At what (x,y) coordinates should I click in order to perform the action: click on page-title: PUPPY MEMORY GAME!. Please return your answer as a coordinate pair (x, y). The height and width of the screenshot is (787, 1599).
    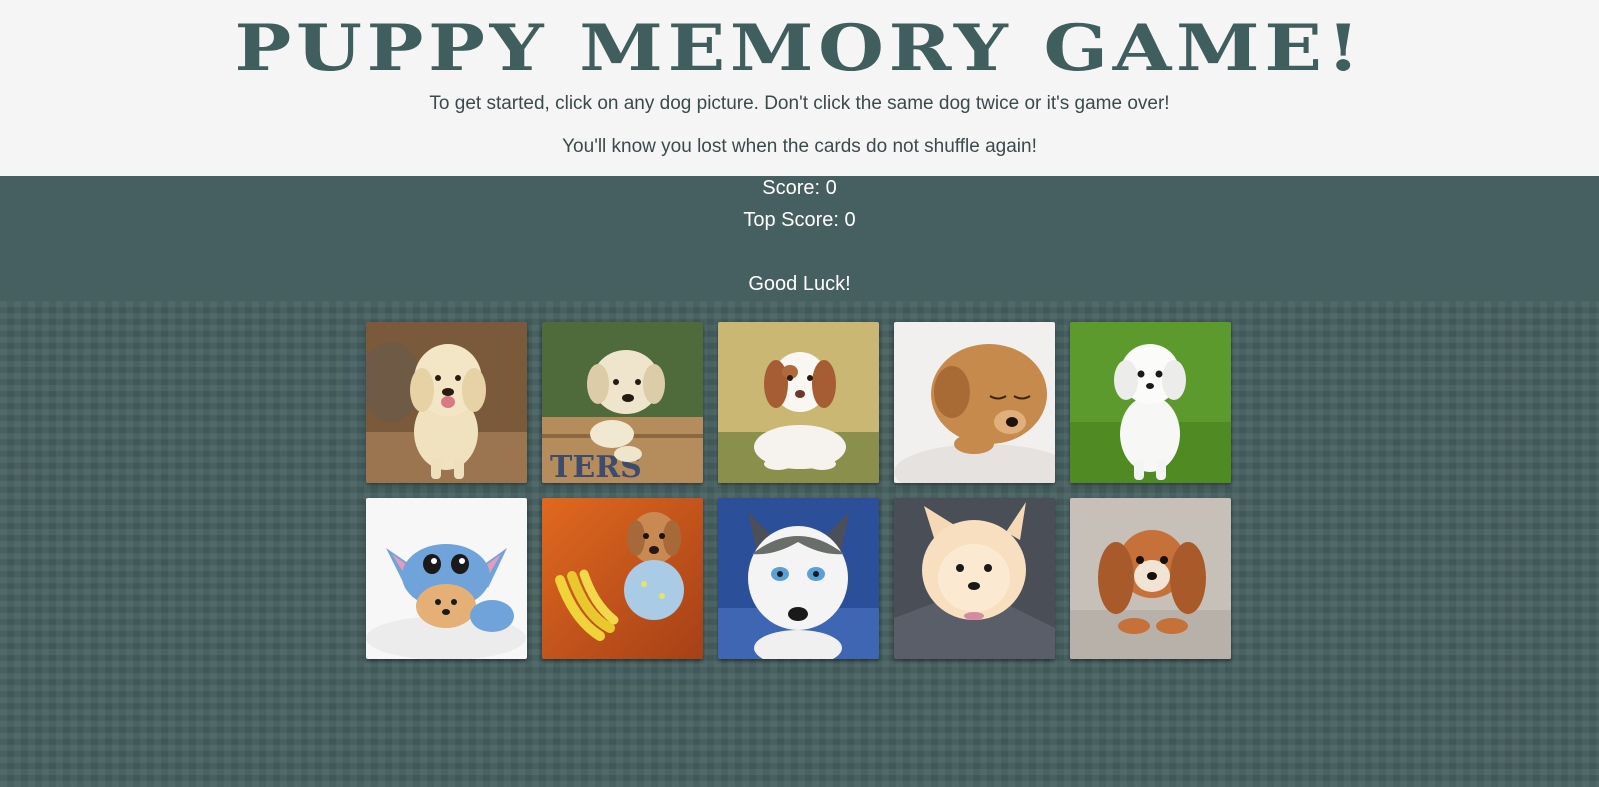
    Looking at the image, I should click on (799, 48).